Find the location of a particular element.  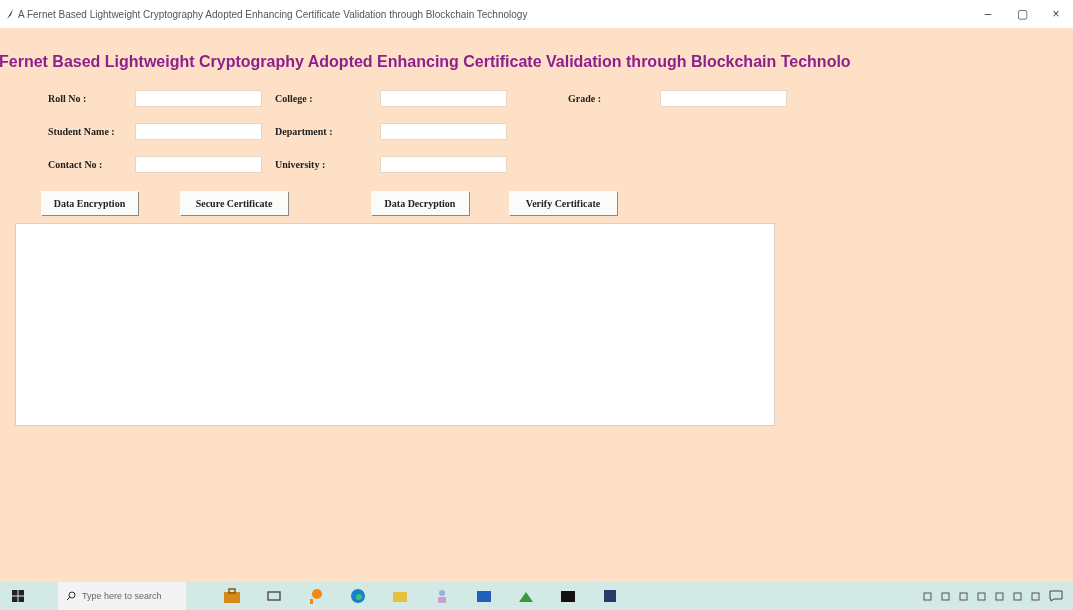

field-label: Contact No : is located at coordinates (76, 164).